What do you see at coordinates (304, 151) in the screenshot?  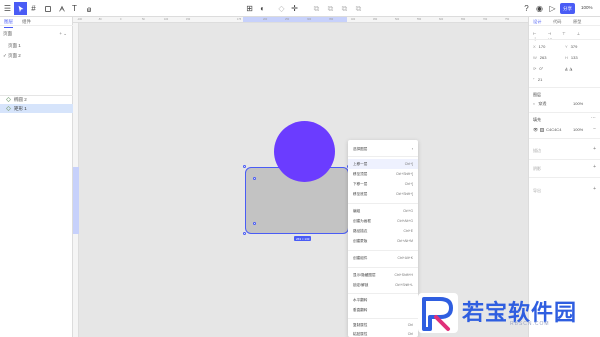 I see `ellipse-shape` at bounding box center [304, 151].